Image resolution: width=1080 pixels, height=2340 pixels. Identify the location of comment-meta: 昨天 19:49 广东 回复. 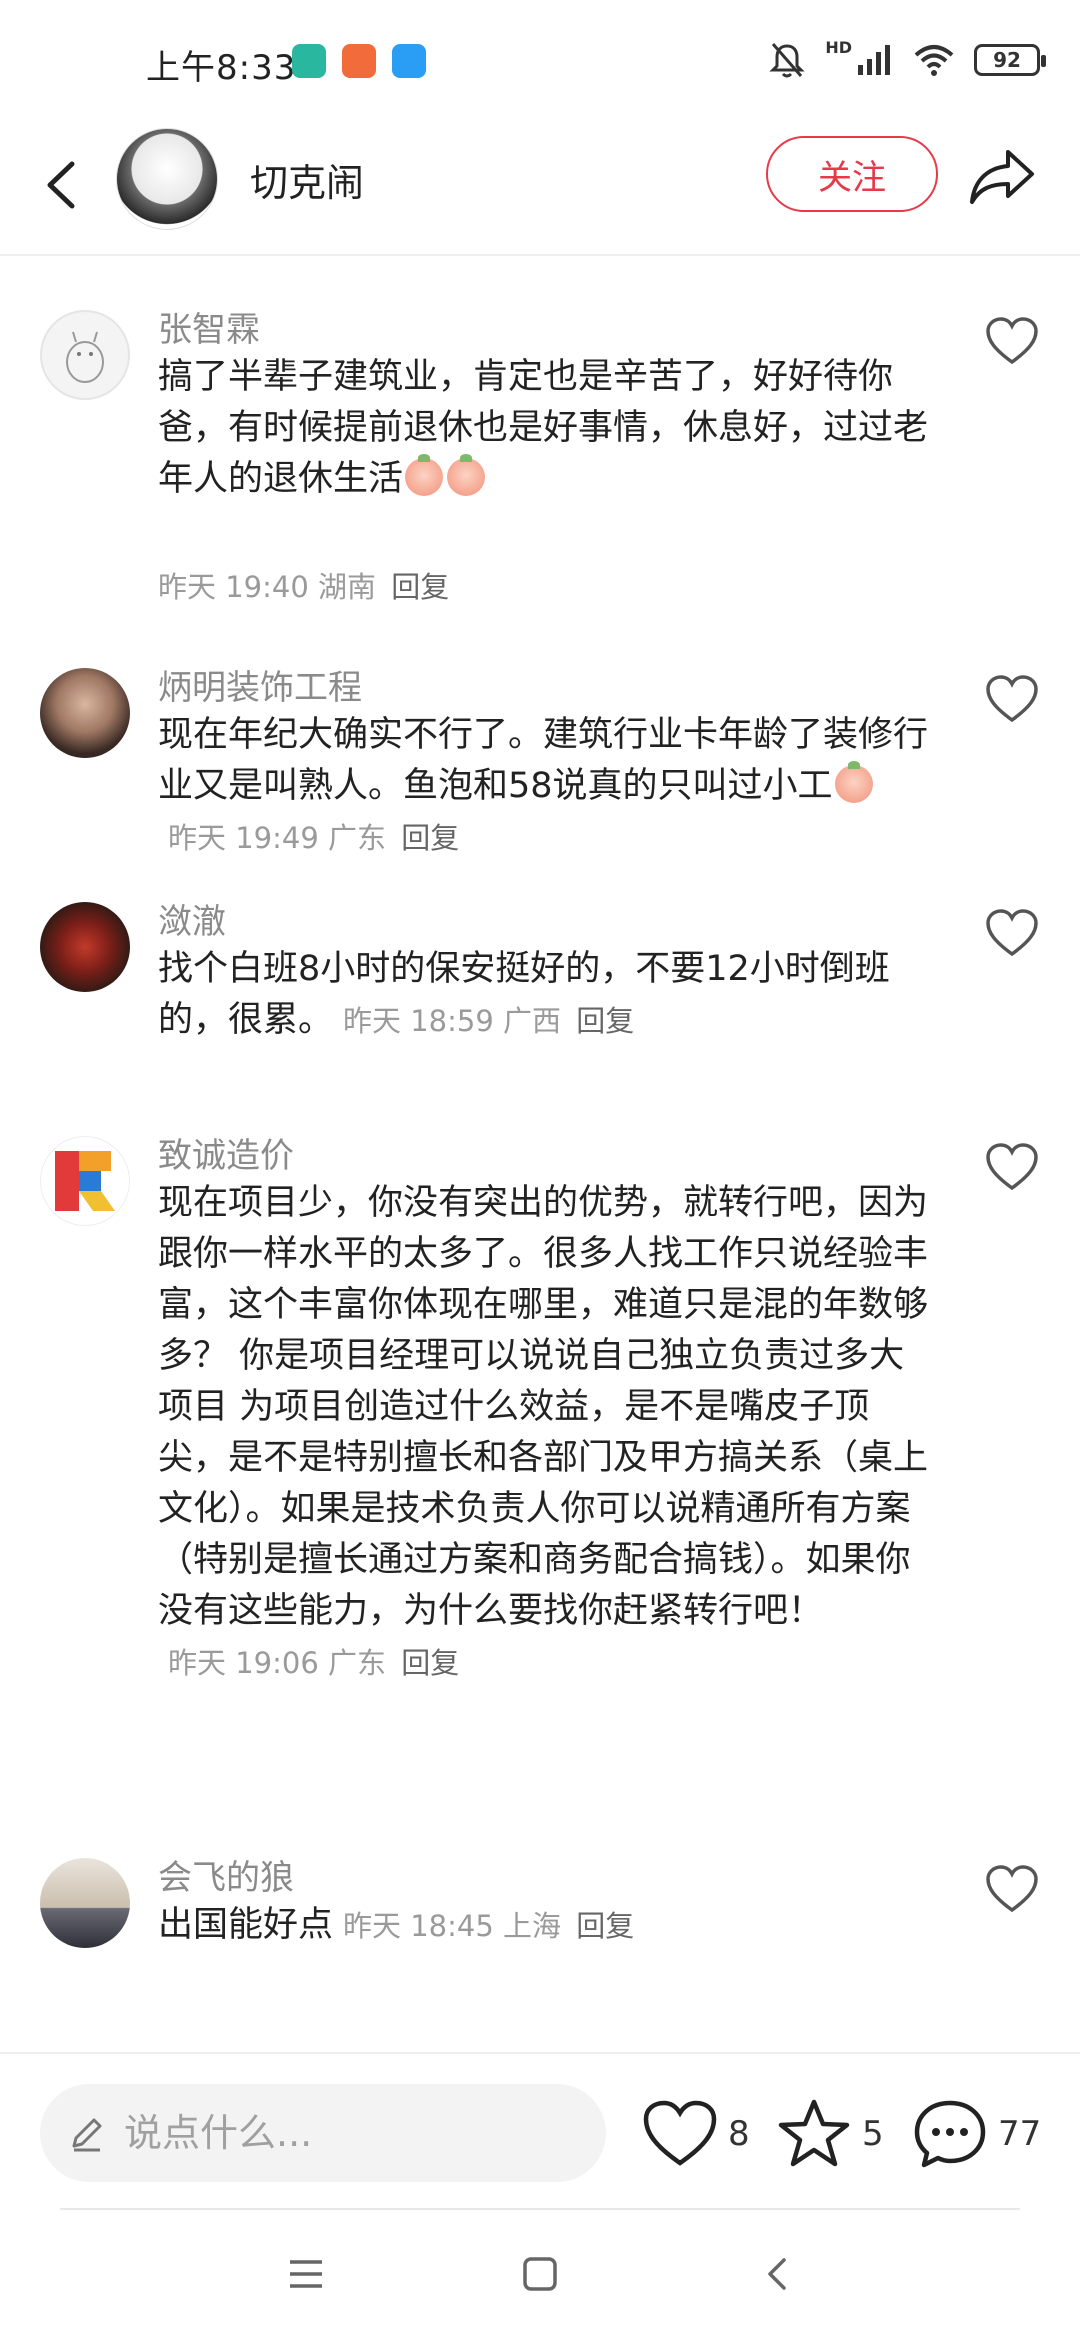
(313, 838).